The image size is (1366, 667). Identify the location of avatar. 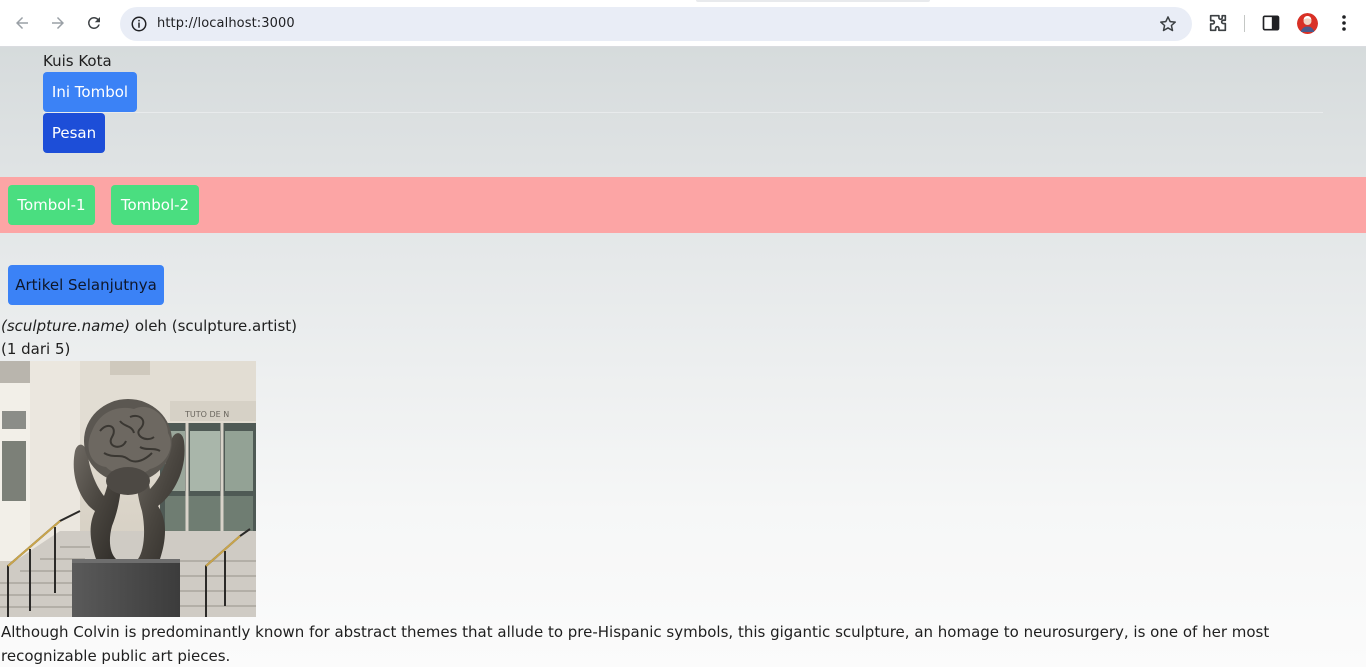
(1307, 23).